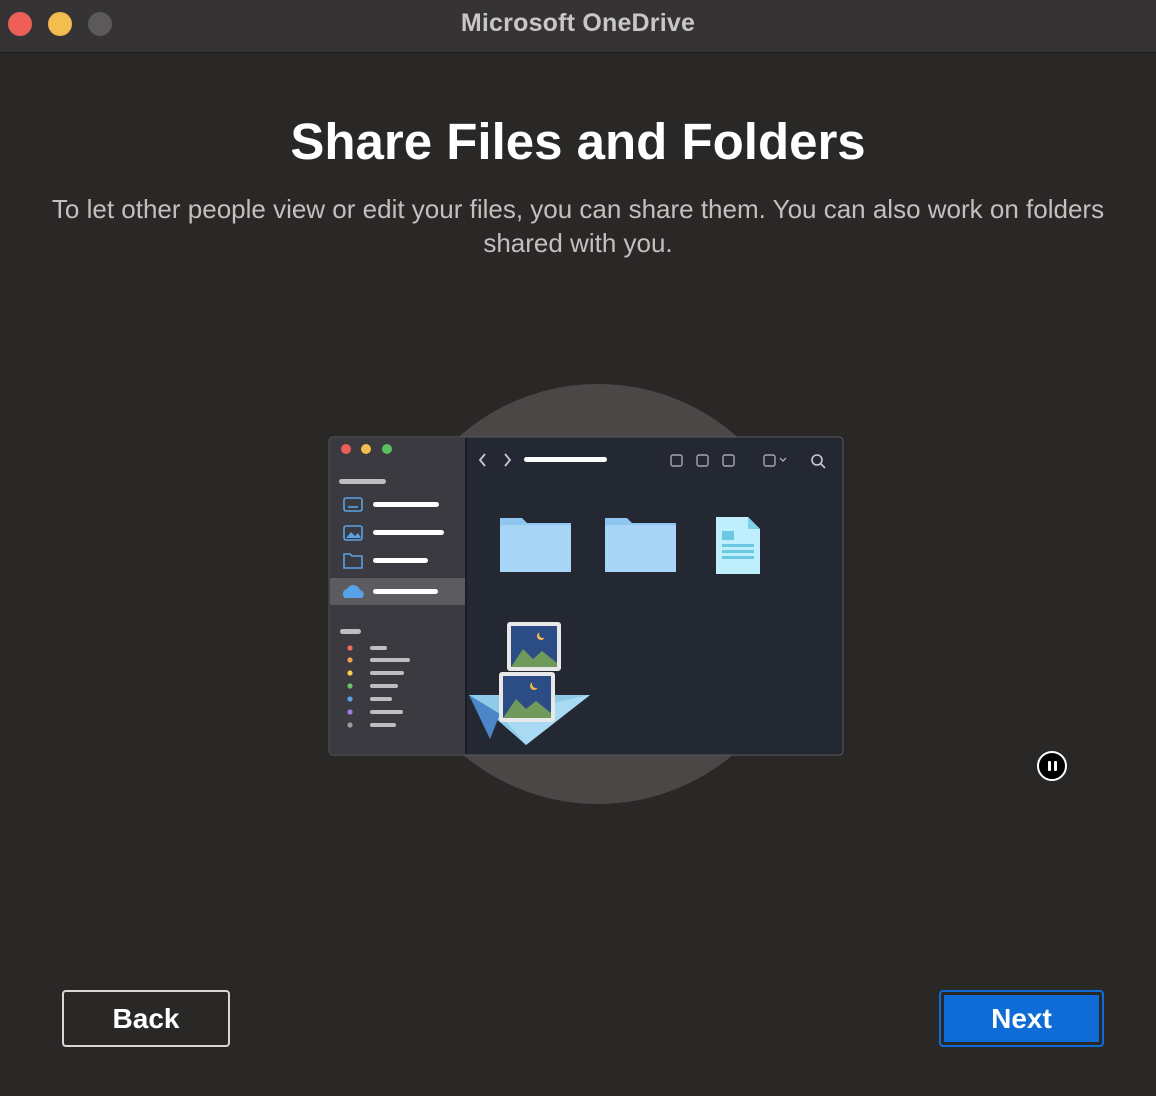 The image size is (1156, 1096). I want to click on pause-animation-button, so click(1052, 766).